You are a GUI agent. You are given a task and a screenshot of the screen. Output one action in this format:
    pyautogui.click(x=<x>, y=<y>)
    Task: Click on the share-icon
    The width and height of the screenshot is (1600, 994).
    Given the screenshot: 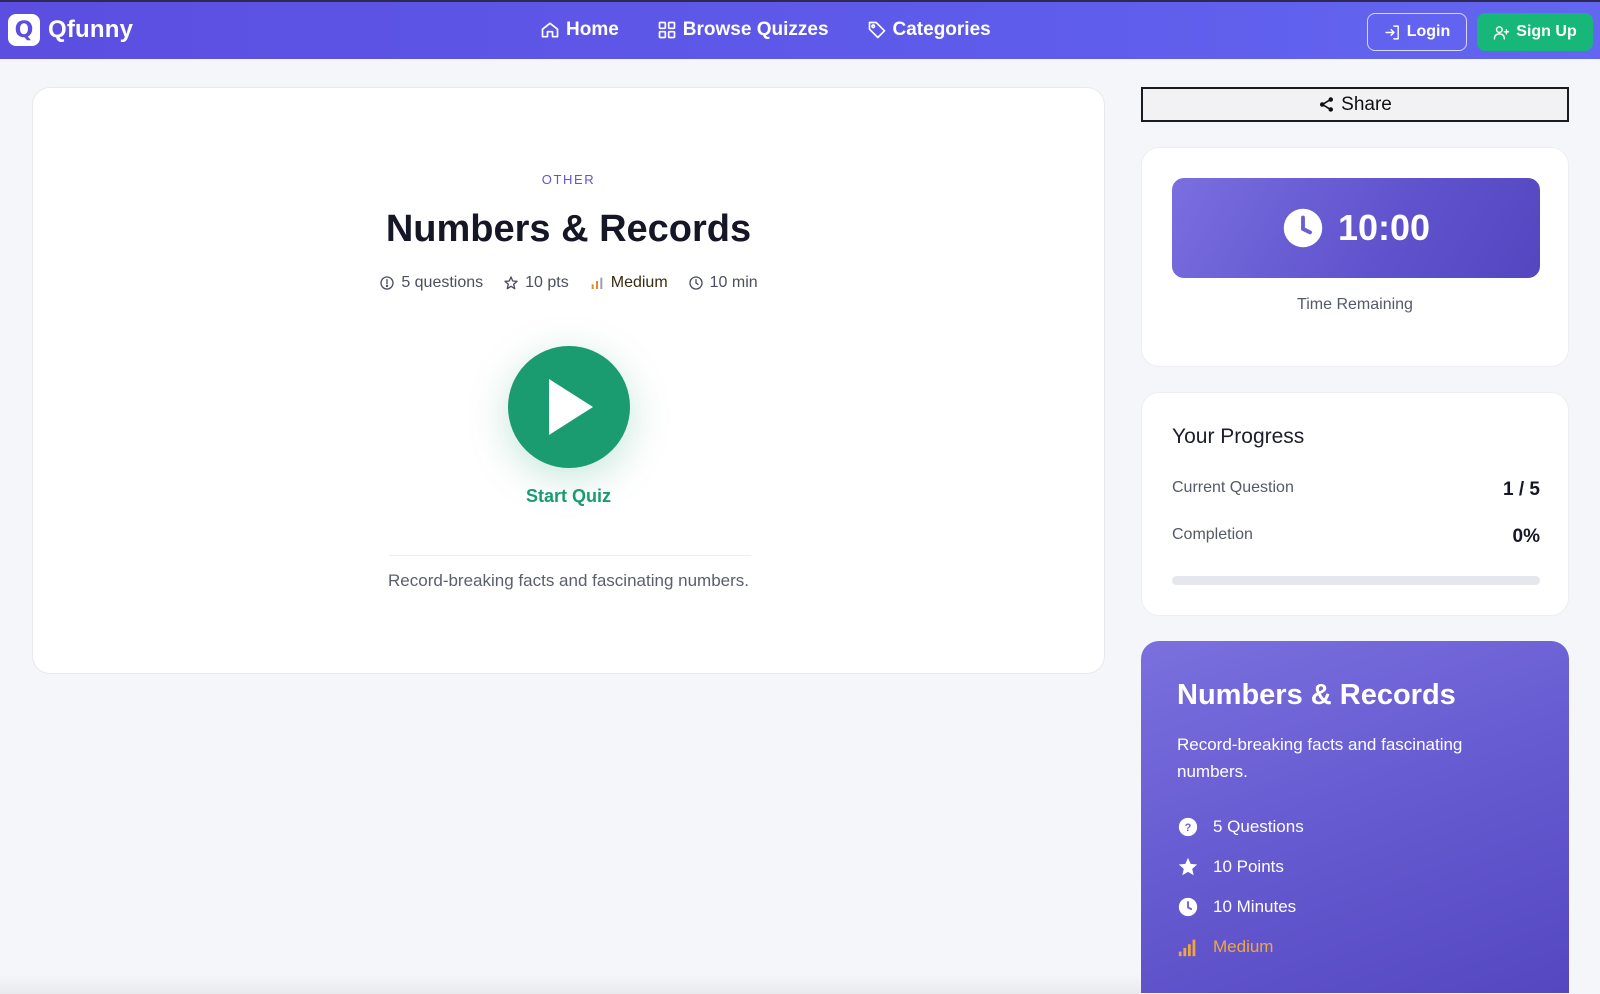 What is the action you would take?
    pyautogui.click(x=1327, y=104)
    